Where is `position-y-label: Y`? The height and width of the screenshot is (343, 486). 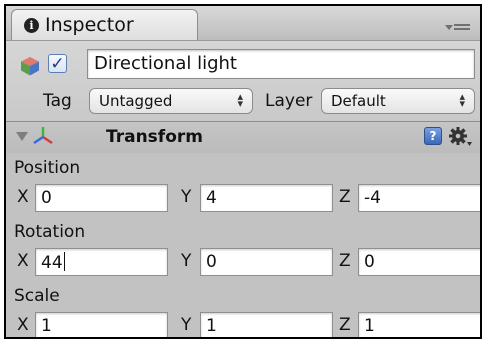
position-y-label: Y is located at coordinates (186, 197).